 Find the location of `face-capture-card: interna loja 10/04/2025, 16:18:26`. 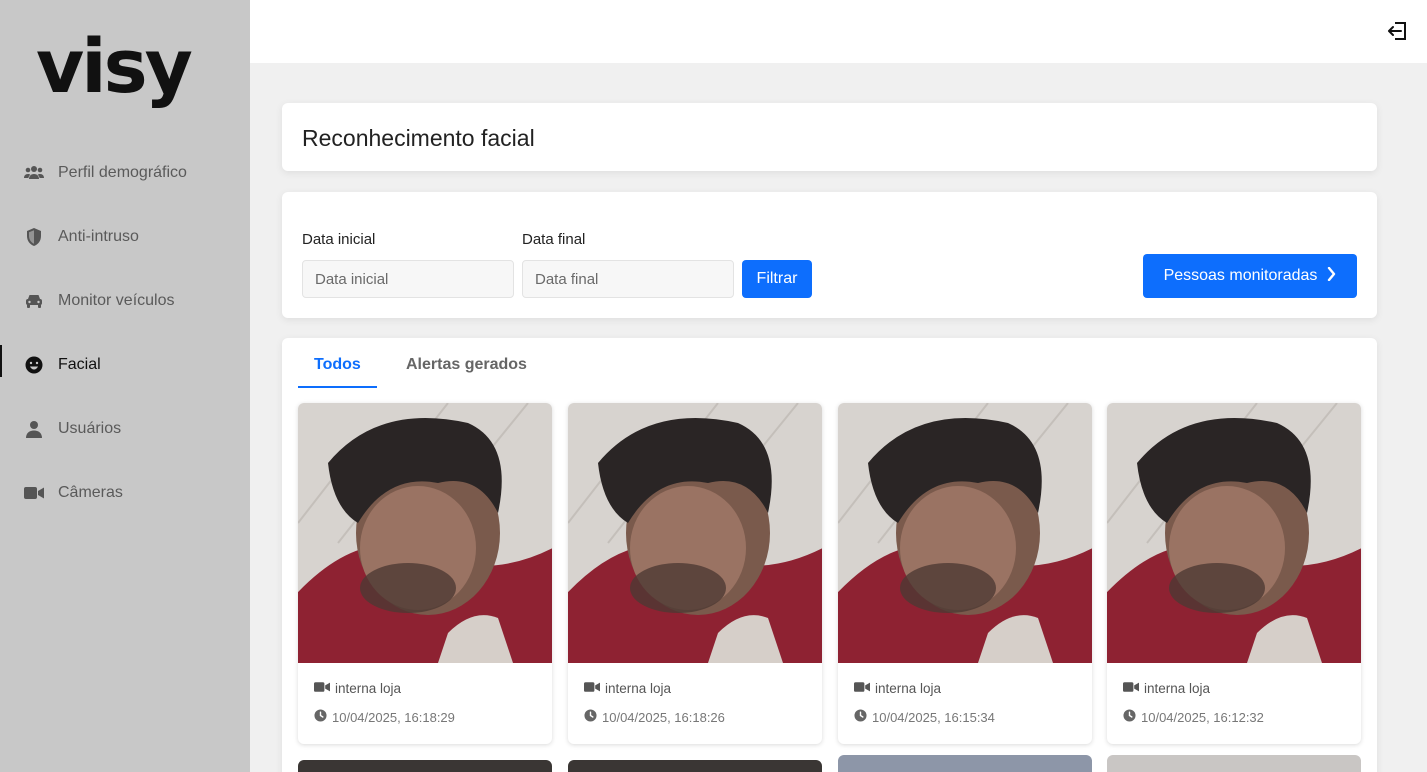

face-capture-card: interna loja 10/04/2025, 16:18:26 is located at coordinates (695, 573).